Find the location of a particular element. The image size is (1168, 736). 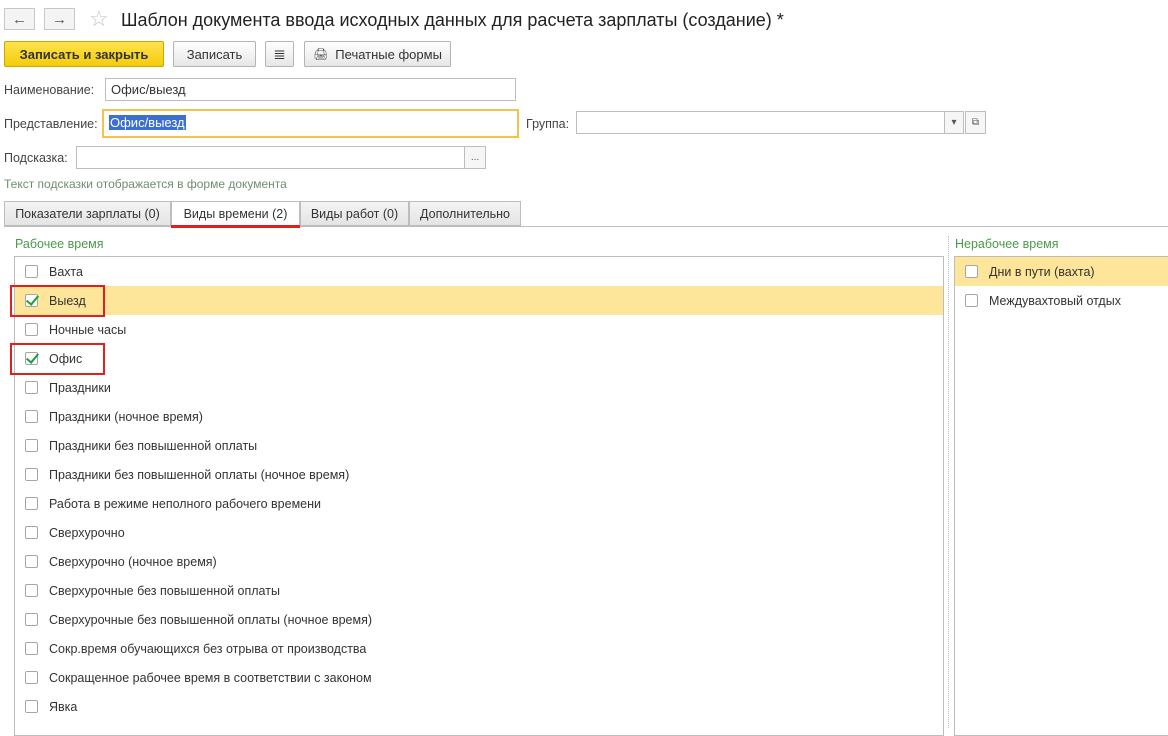

list-item-label: Праздники is located at coordinates (80, 387).